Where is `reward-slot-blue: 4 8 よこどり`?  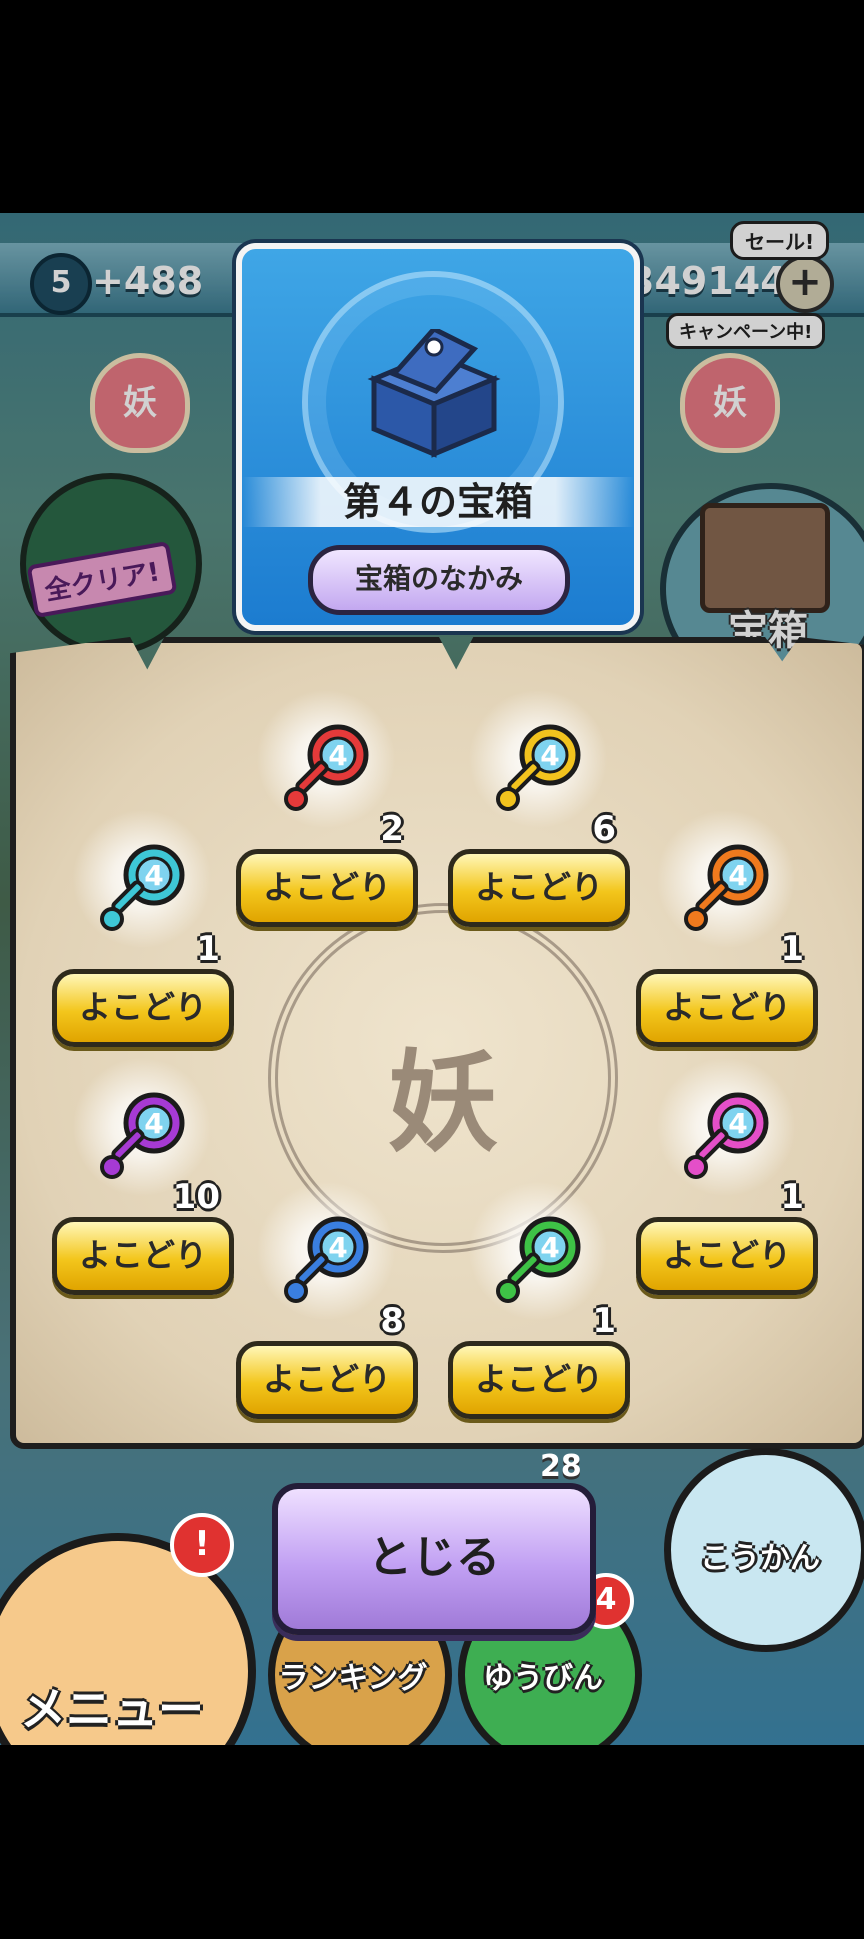
reward-slot-blue: 4 8 よこどり is located at coordinates (327, 1300).